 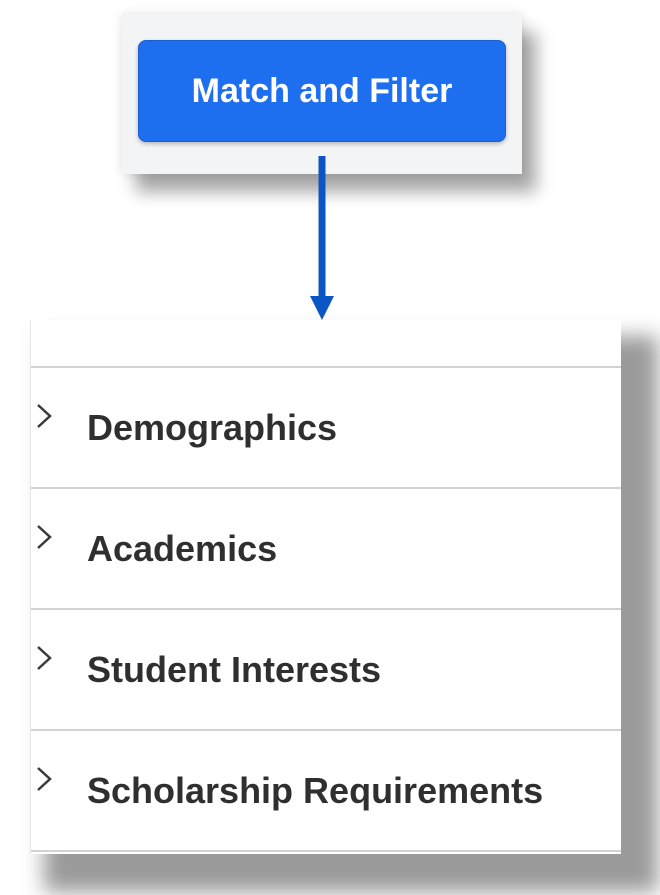 What do you see at coordinates (322, 238) in the screenshot?
I see `down-arrow-icon` at bounding box center [322, 238].